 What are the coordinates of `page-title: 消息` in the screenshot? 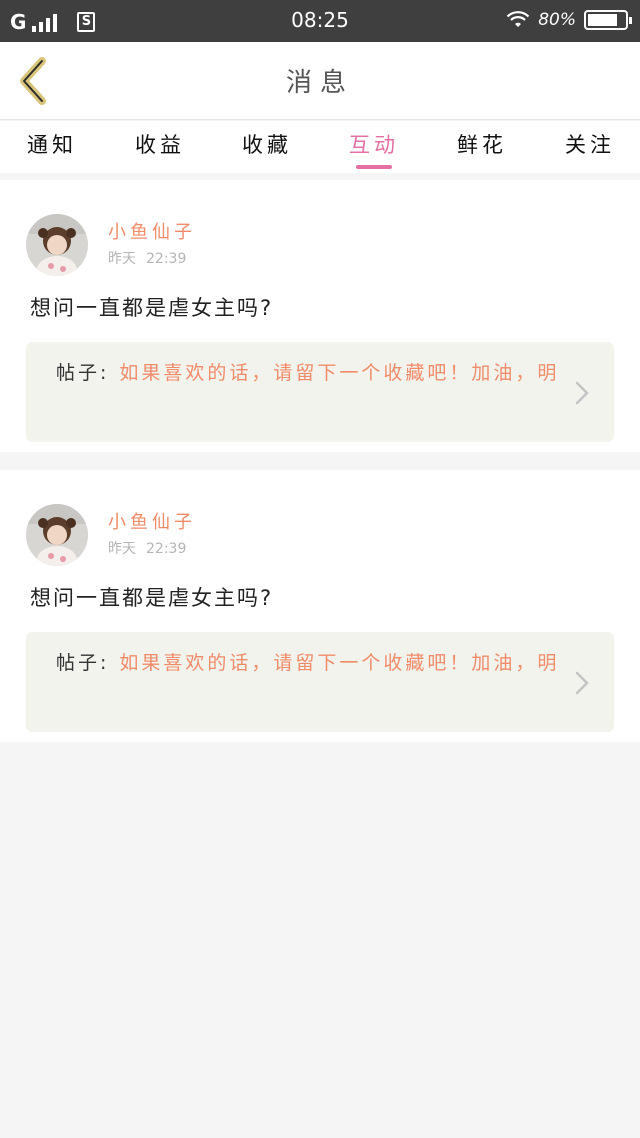 It's located at (319, 83).